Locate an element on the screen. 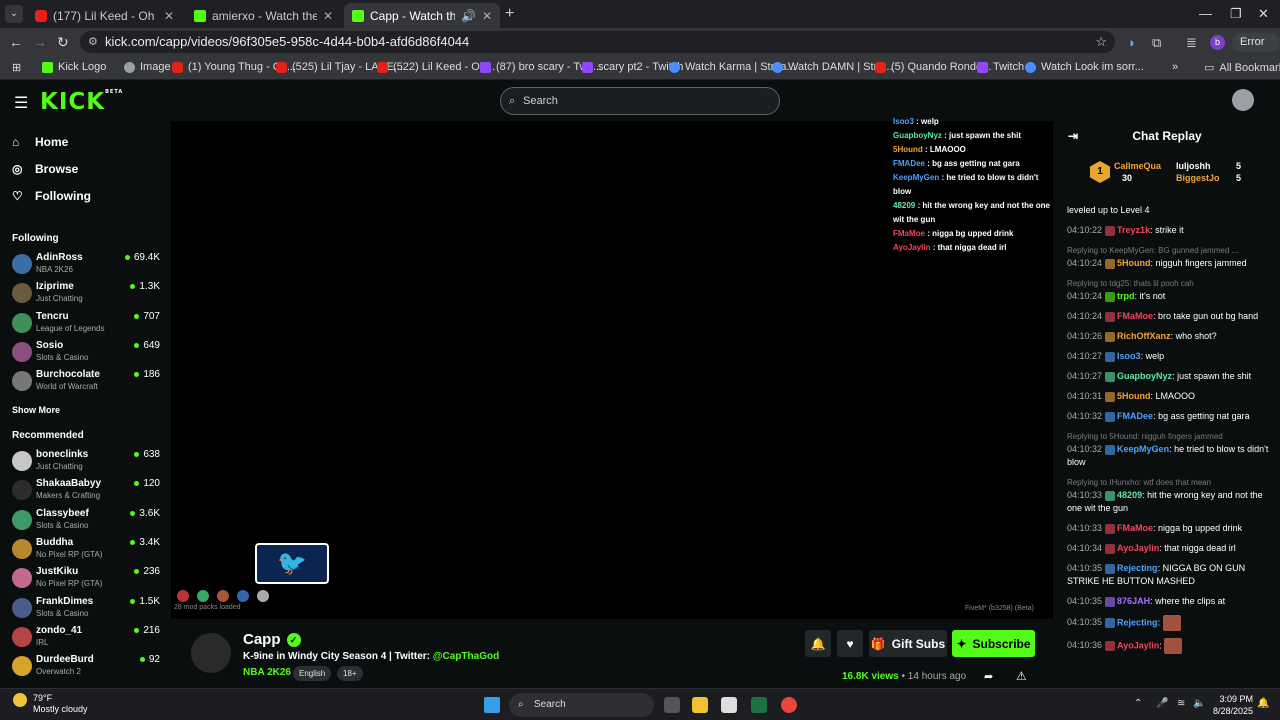  listen-icon: ◗ is located at coordinates (1132, 42).